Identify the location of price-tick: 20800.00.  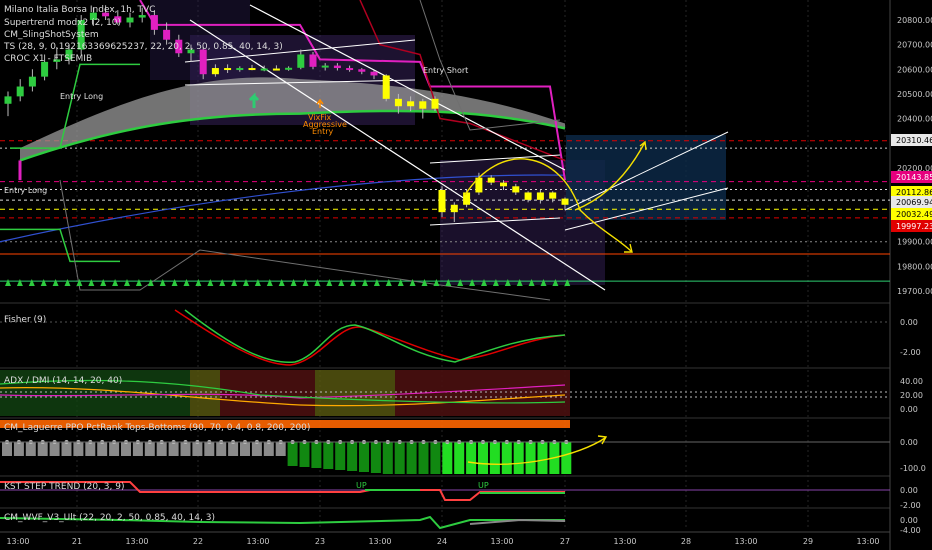
(914, 20).